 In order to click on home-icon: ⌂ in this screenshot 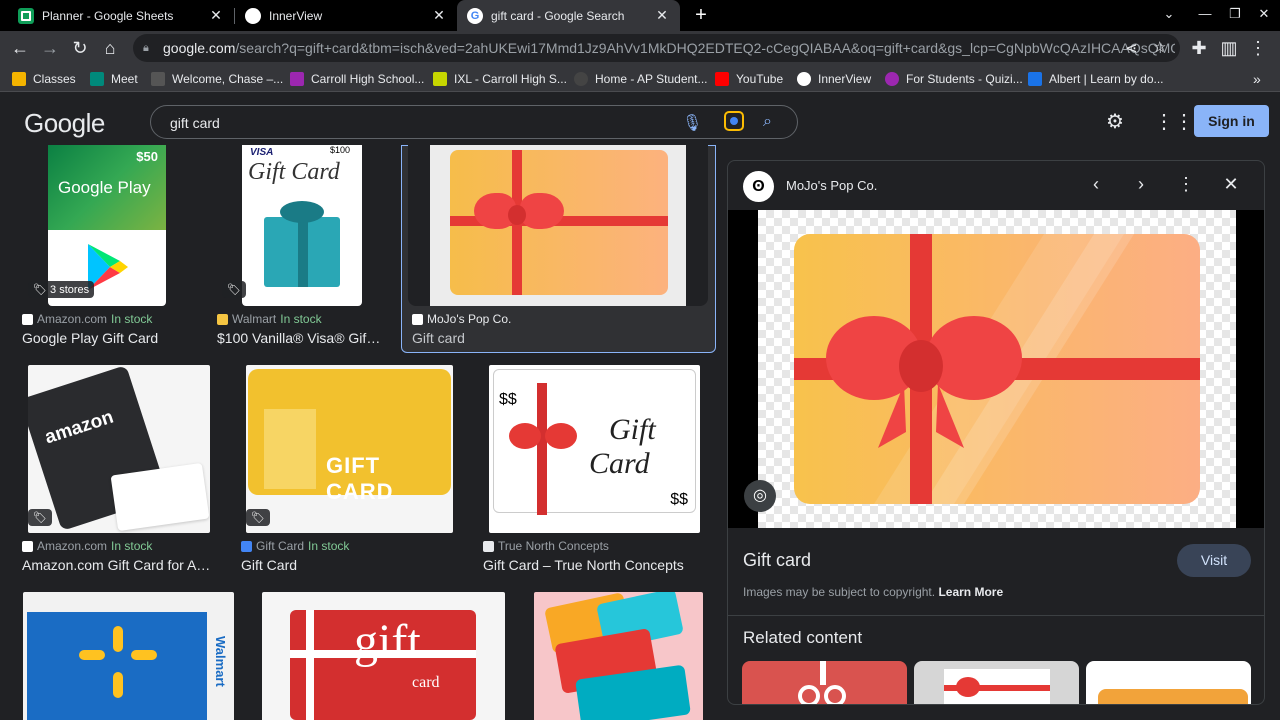, I will do `click(110, 48)`.